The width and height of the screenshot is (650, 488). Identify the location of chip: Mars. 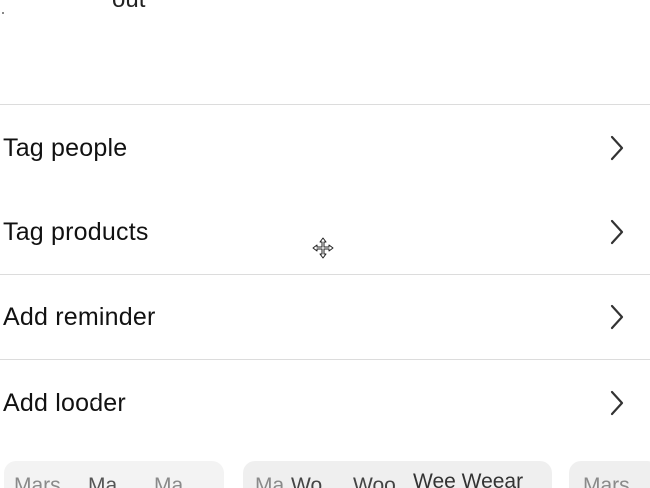
(609, 474).